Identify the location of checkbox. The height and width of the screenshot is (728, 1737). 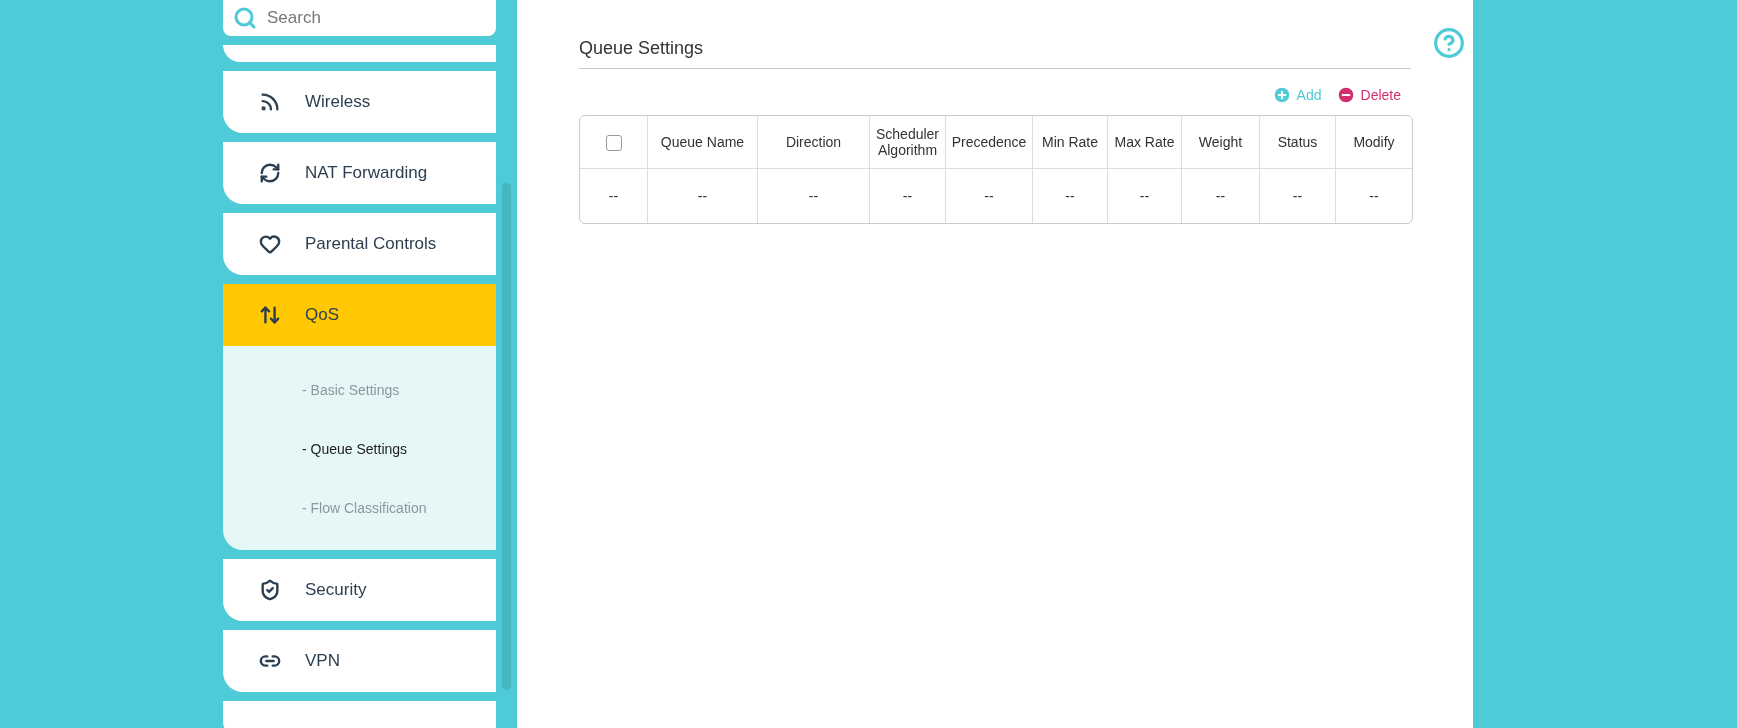
(613, 142).